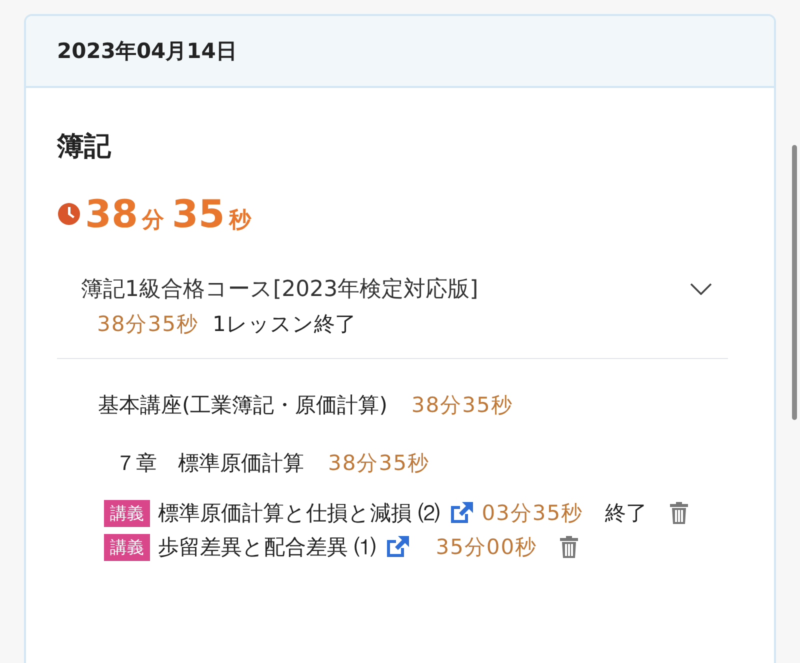  I want to click on lesson-time: 03分35秒, so click(533, 513).